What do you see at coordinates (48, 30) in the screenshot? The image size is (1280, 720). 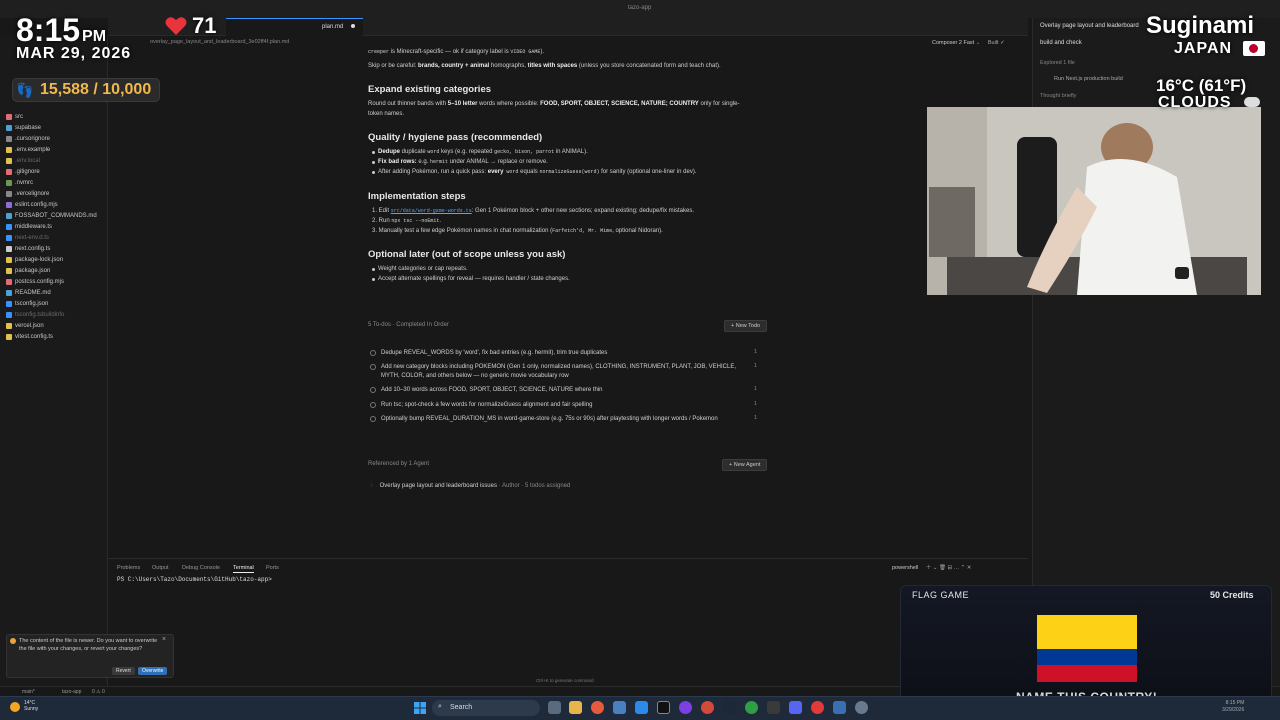 I see `clock-time: 8:15` at bounding box center [48, 30].